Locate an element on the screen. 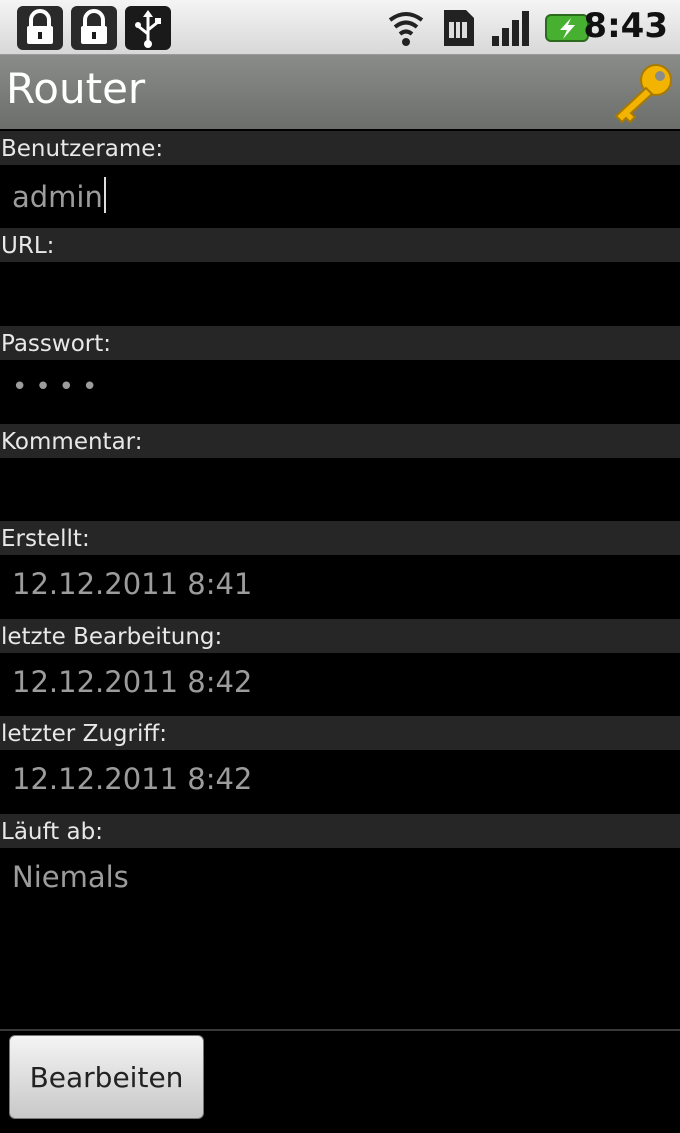 The height and width of the screenshot is (1133, 680). field-label: letzte Bearbeitung: is located at coordinates (340, 636).